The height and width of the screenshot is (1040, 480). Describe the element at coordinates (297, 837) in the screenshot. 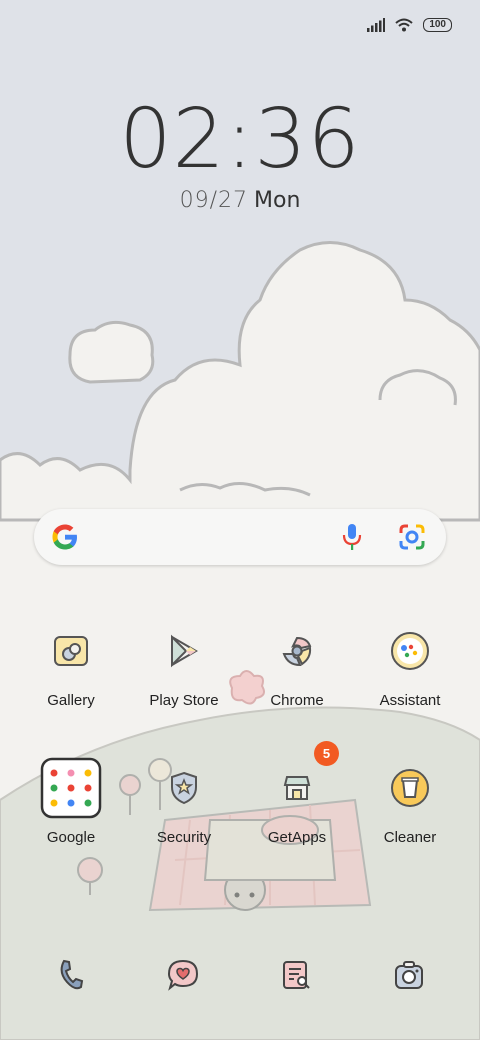

I see `app-label: GetApps` at that location.